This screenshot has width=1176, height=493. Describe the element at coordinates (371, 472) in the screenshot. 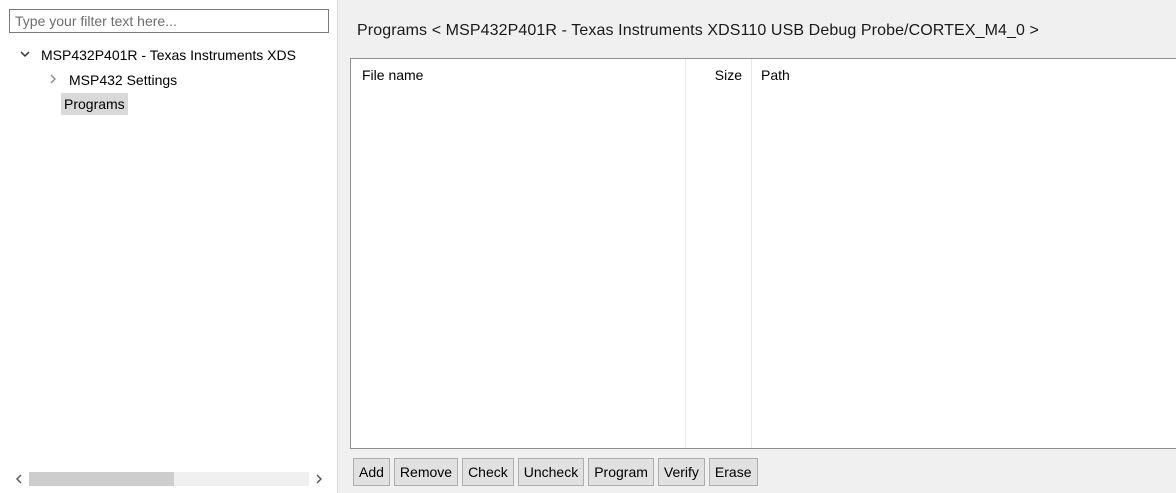

I see `add-button: Add` at that location.